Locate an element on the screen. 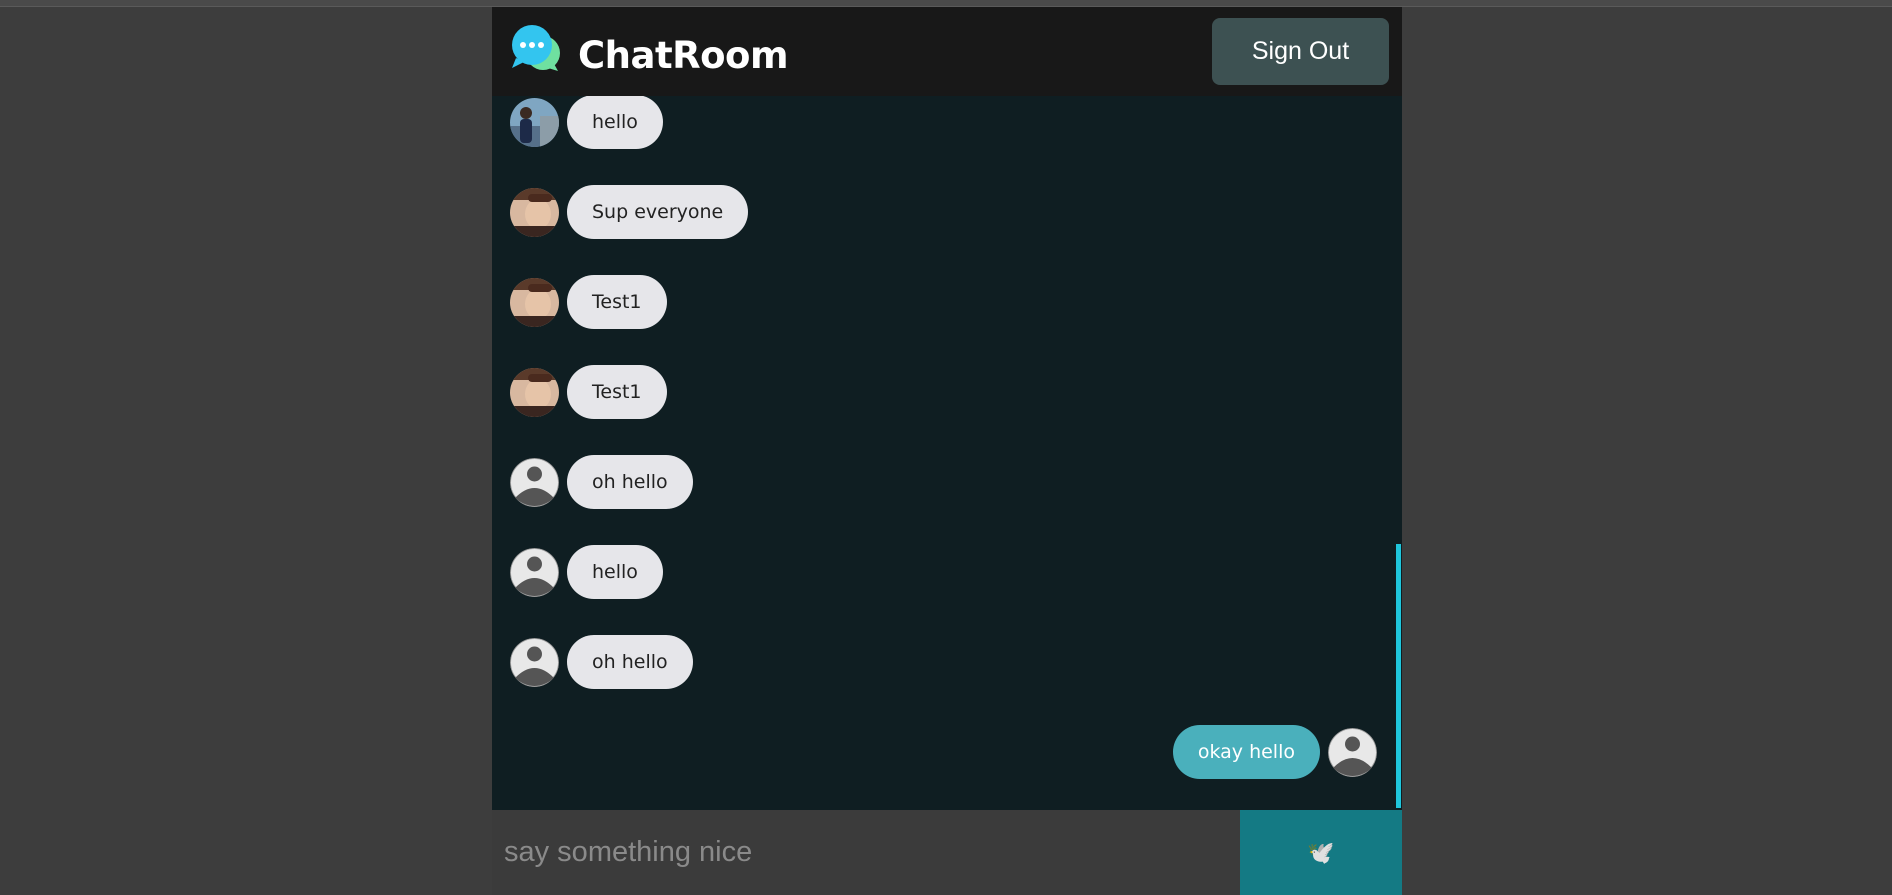  app-title: ChatRoom is located at coordinates (683, 55).